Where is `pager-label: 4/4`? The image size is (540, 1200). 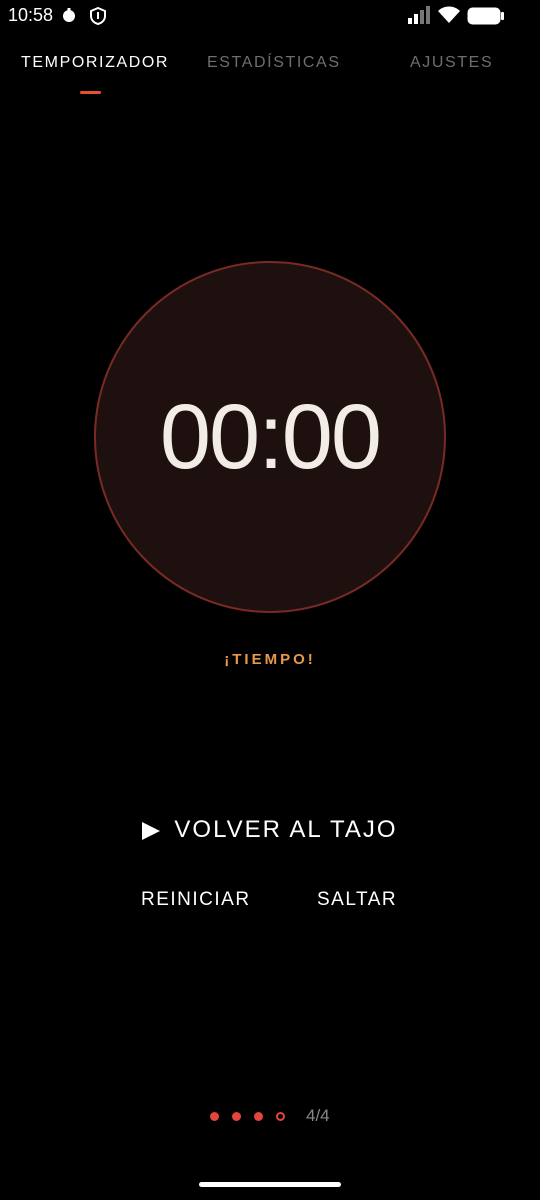
pager-label: 4/4 is located at coordinates (318, 1115).